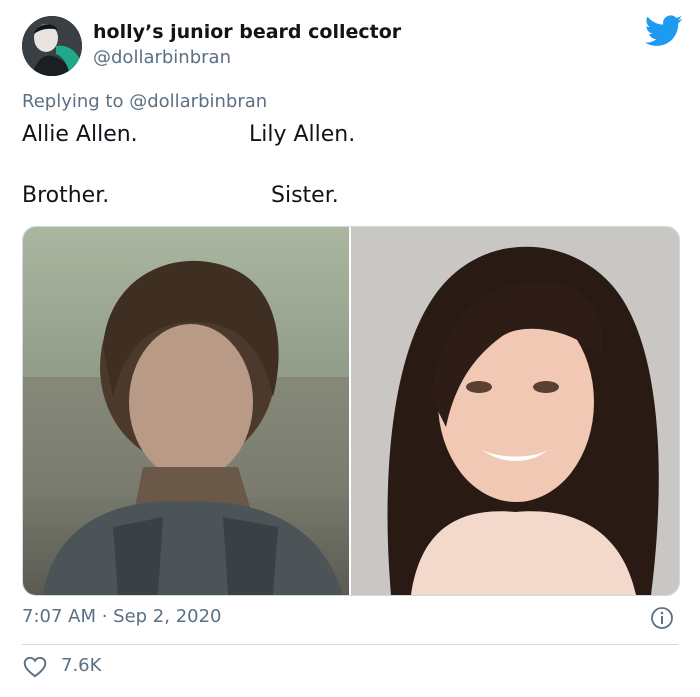  I want to click on tweet-timestamp: 7:07 AM · Sep 2, 2020, so click(122, 616).